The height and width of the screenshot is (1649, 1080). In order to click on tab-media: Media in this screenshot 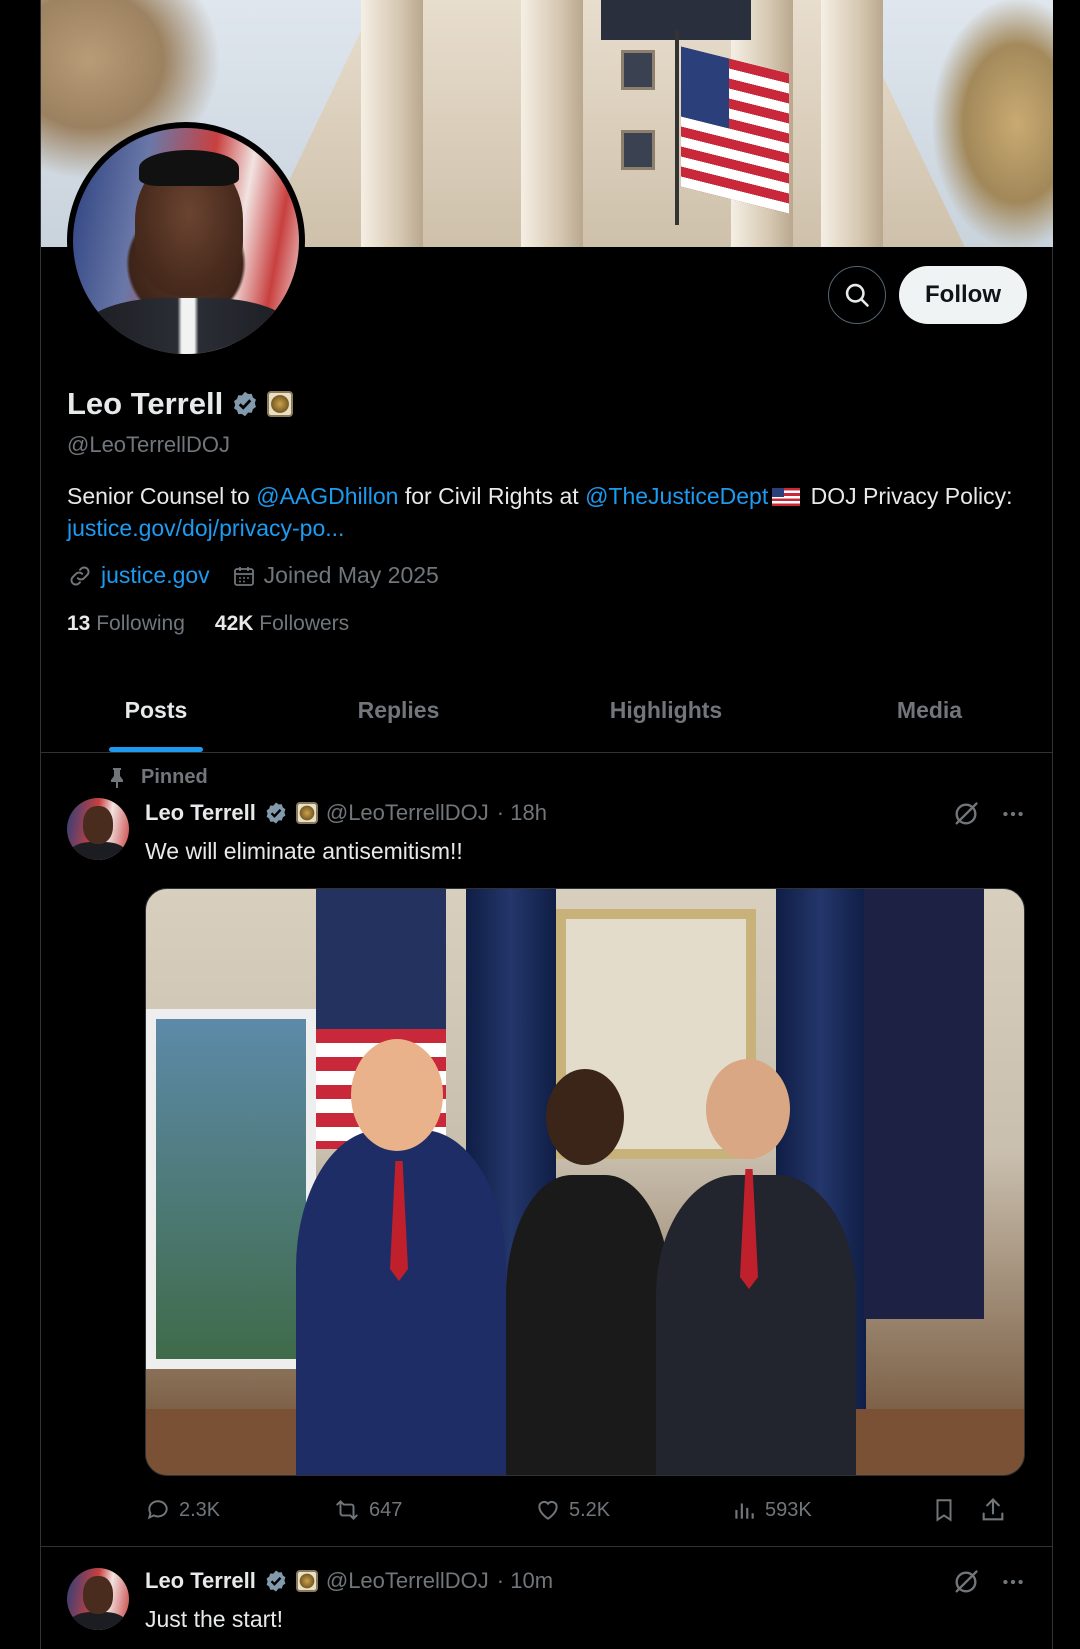, I will do `click(929, 710)`.